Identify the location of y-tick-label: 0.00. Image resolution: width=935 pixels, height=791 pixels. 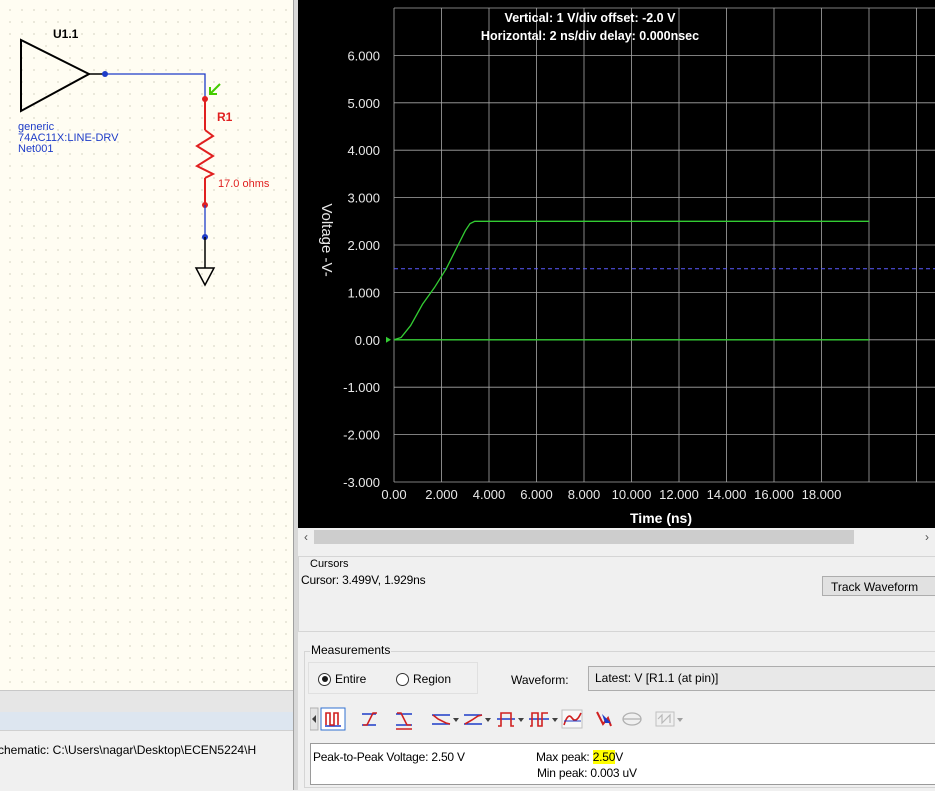
(367, 340).